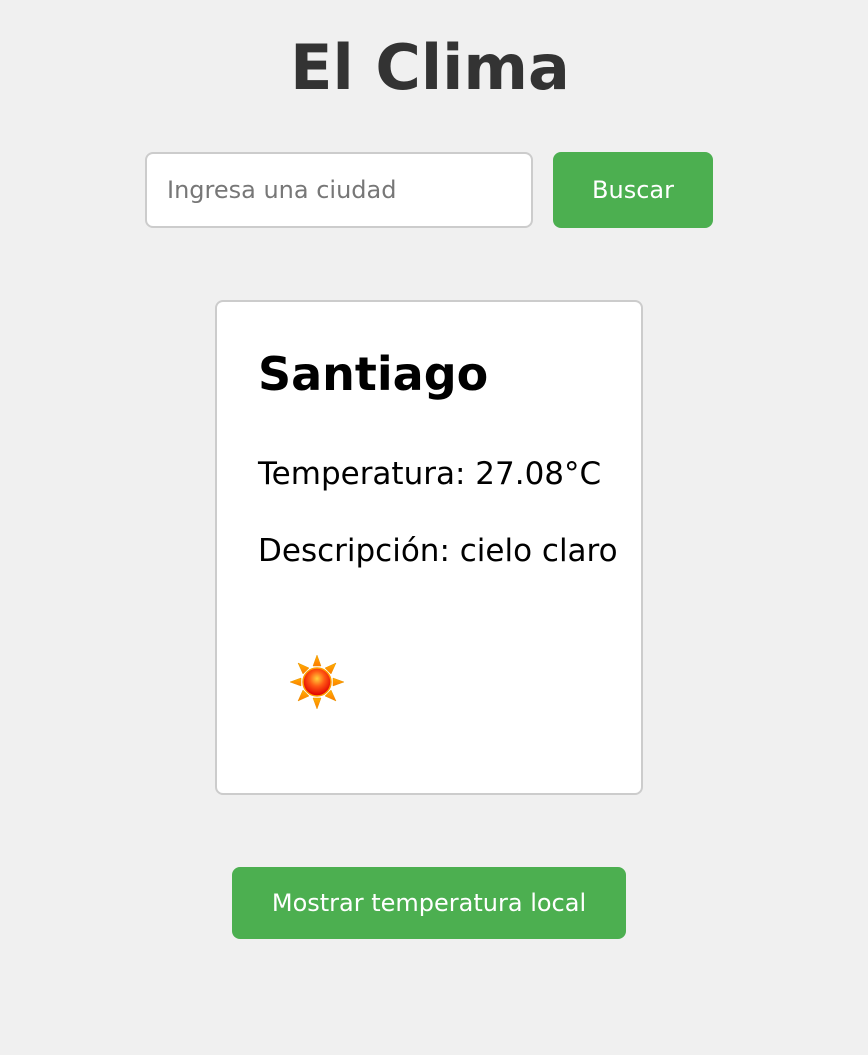 This screenshot has height=1055, width=868. Describe the element at coordinates (430, 474) in the screenshot. I see `temperature-text: Temperatura: 27.08°C` at that location.